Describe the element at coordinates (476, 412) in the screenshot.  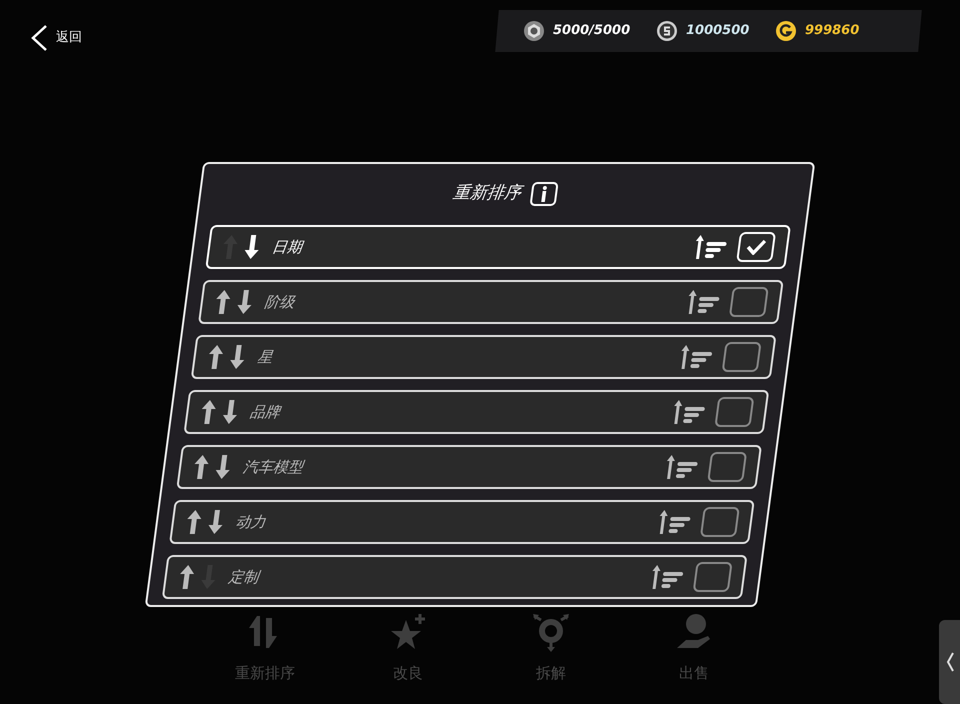
I see `sort-option-row: 品牌` at that location.